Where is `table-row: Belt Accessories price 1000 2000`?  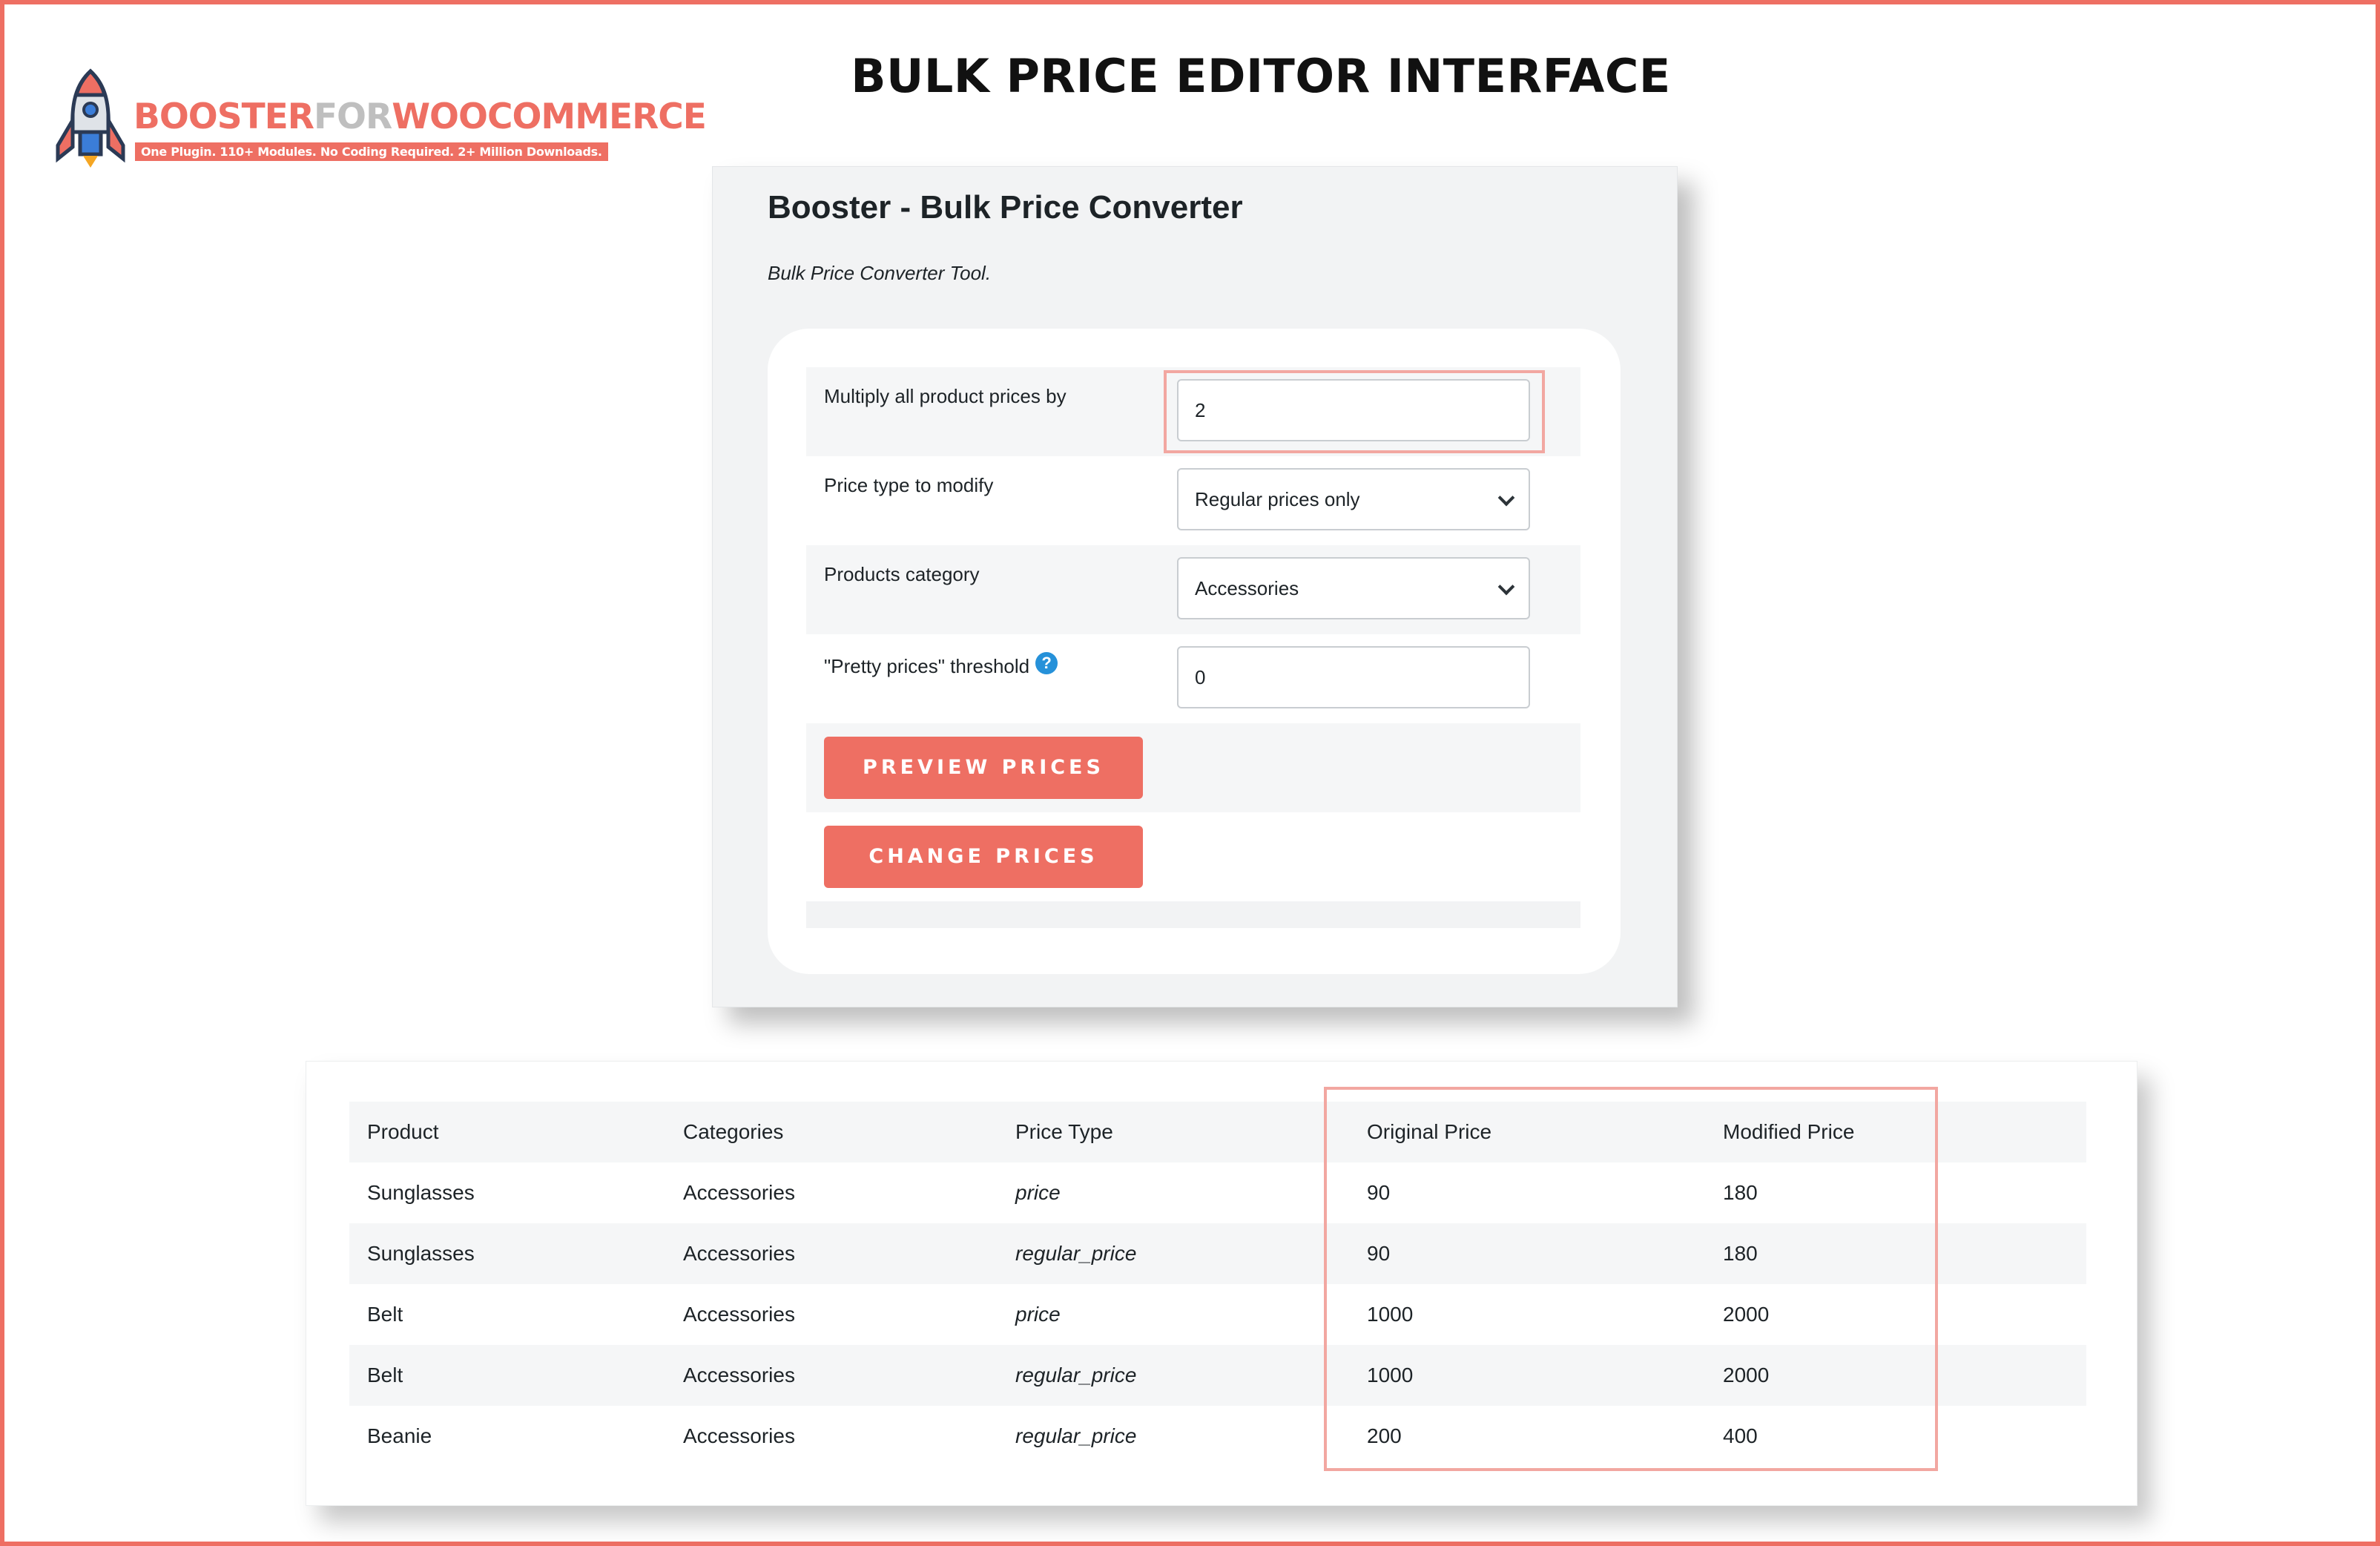 table-row: Belt Accessories price 1000 2000 is located at coordinates (1218, 1314).